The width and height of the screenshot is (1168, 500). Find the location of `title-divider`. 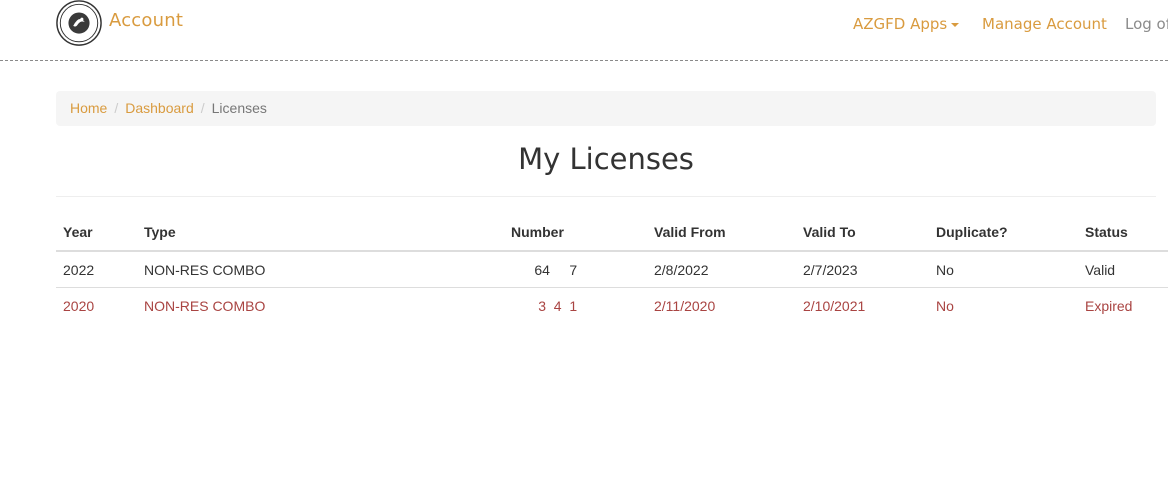

title-divider is located at coordinates (606, 196).